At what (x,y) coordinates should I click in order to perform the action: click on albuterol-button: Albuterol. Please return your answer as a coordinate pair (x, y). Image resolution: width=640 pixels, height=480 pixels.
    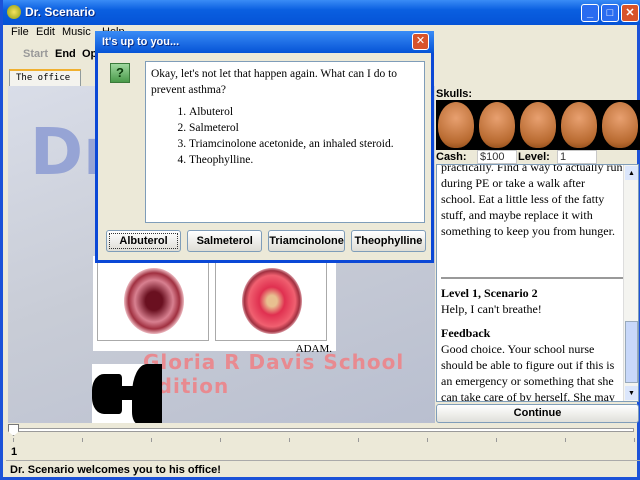
    Looking at the image, I should click on (144, 241).